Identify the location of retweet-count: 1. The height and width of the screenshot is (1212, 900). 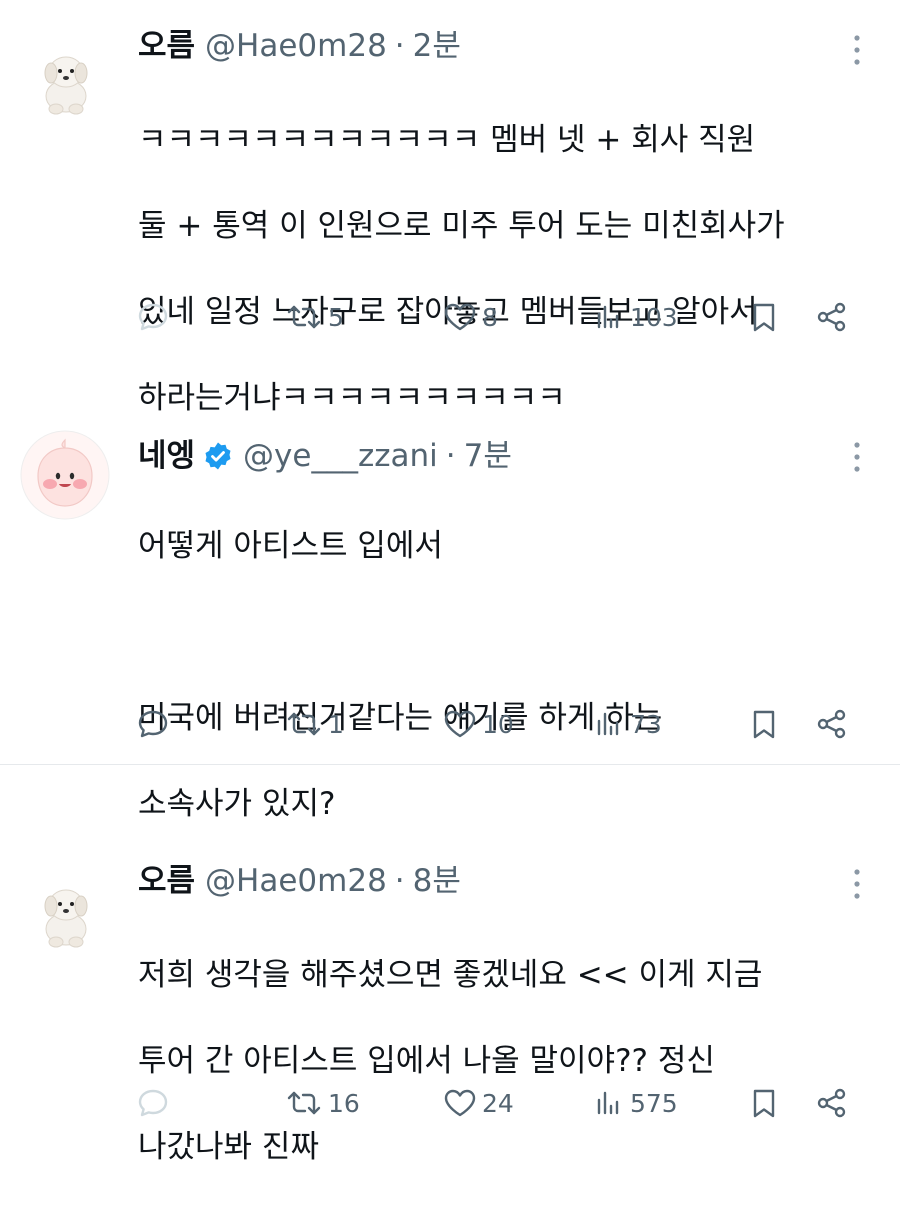
(336, 724).